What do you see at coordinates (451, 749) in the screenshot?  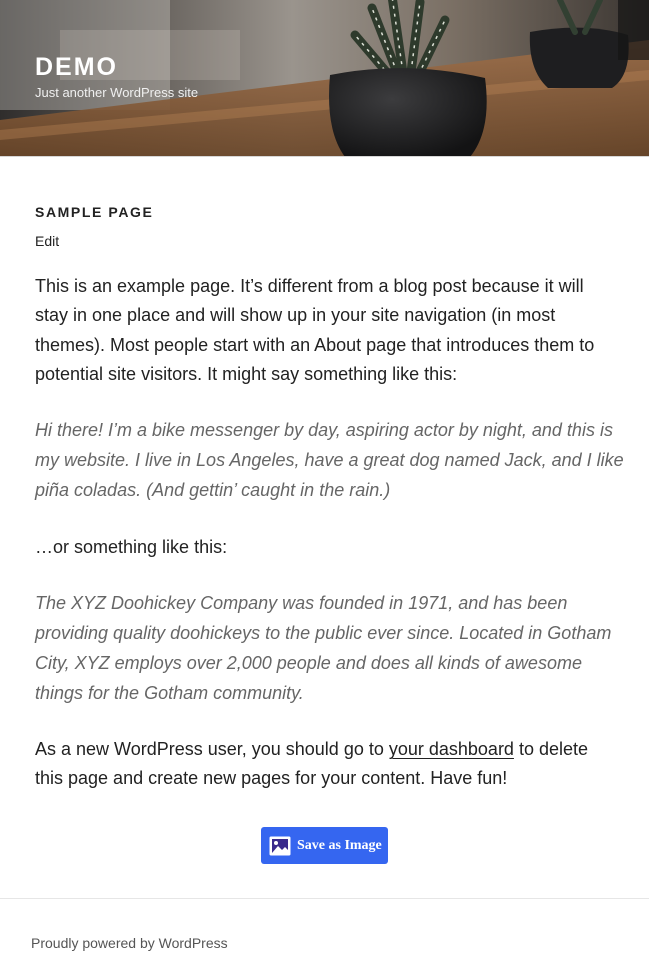 I see `dashboard-link: your dashboard` at bounding box center [451, 749].